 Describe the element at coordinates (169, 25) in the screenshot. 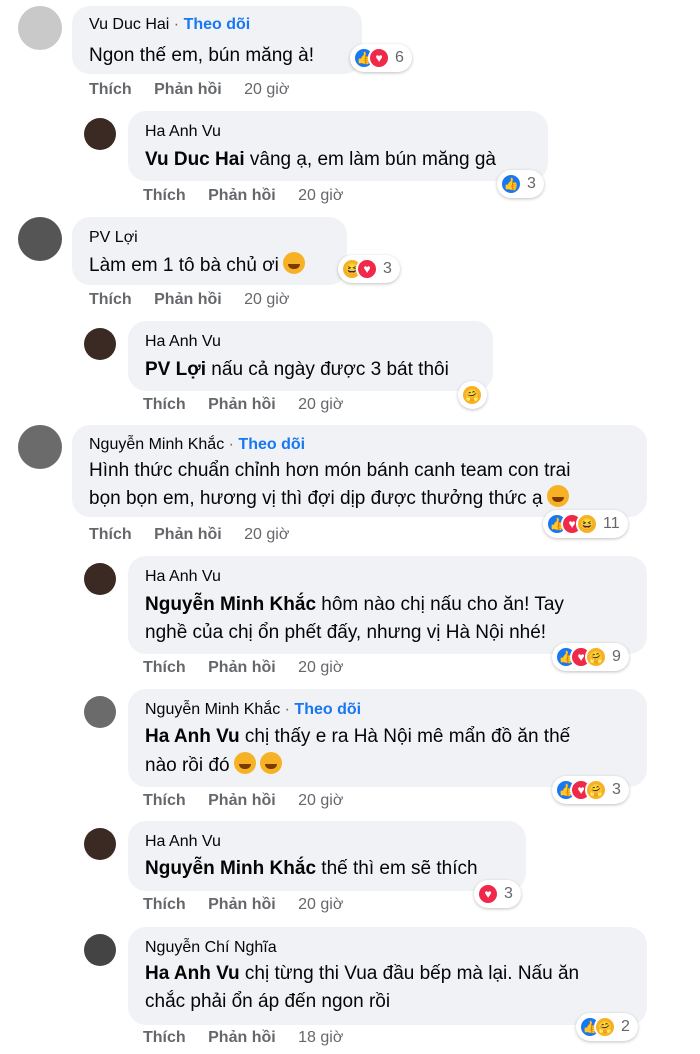

I see `comment-author: Vu Duc Hai · Theo dõi` at that location.